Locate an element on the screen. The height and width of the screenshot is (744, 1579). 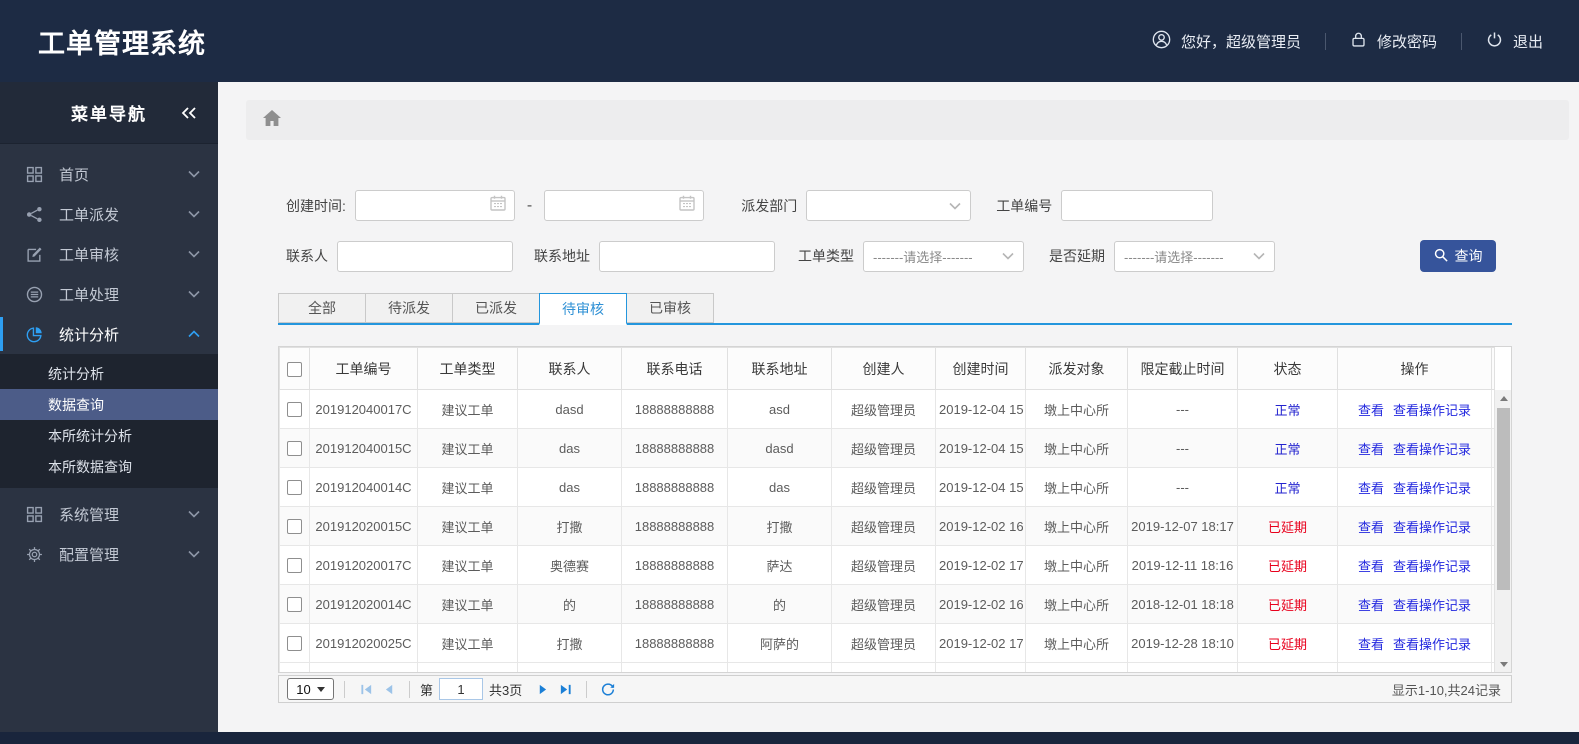
order-type-select: -------请选择------- is located at coordinates (943, 256).